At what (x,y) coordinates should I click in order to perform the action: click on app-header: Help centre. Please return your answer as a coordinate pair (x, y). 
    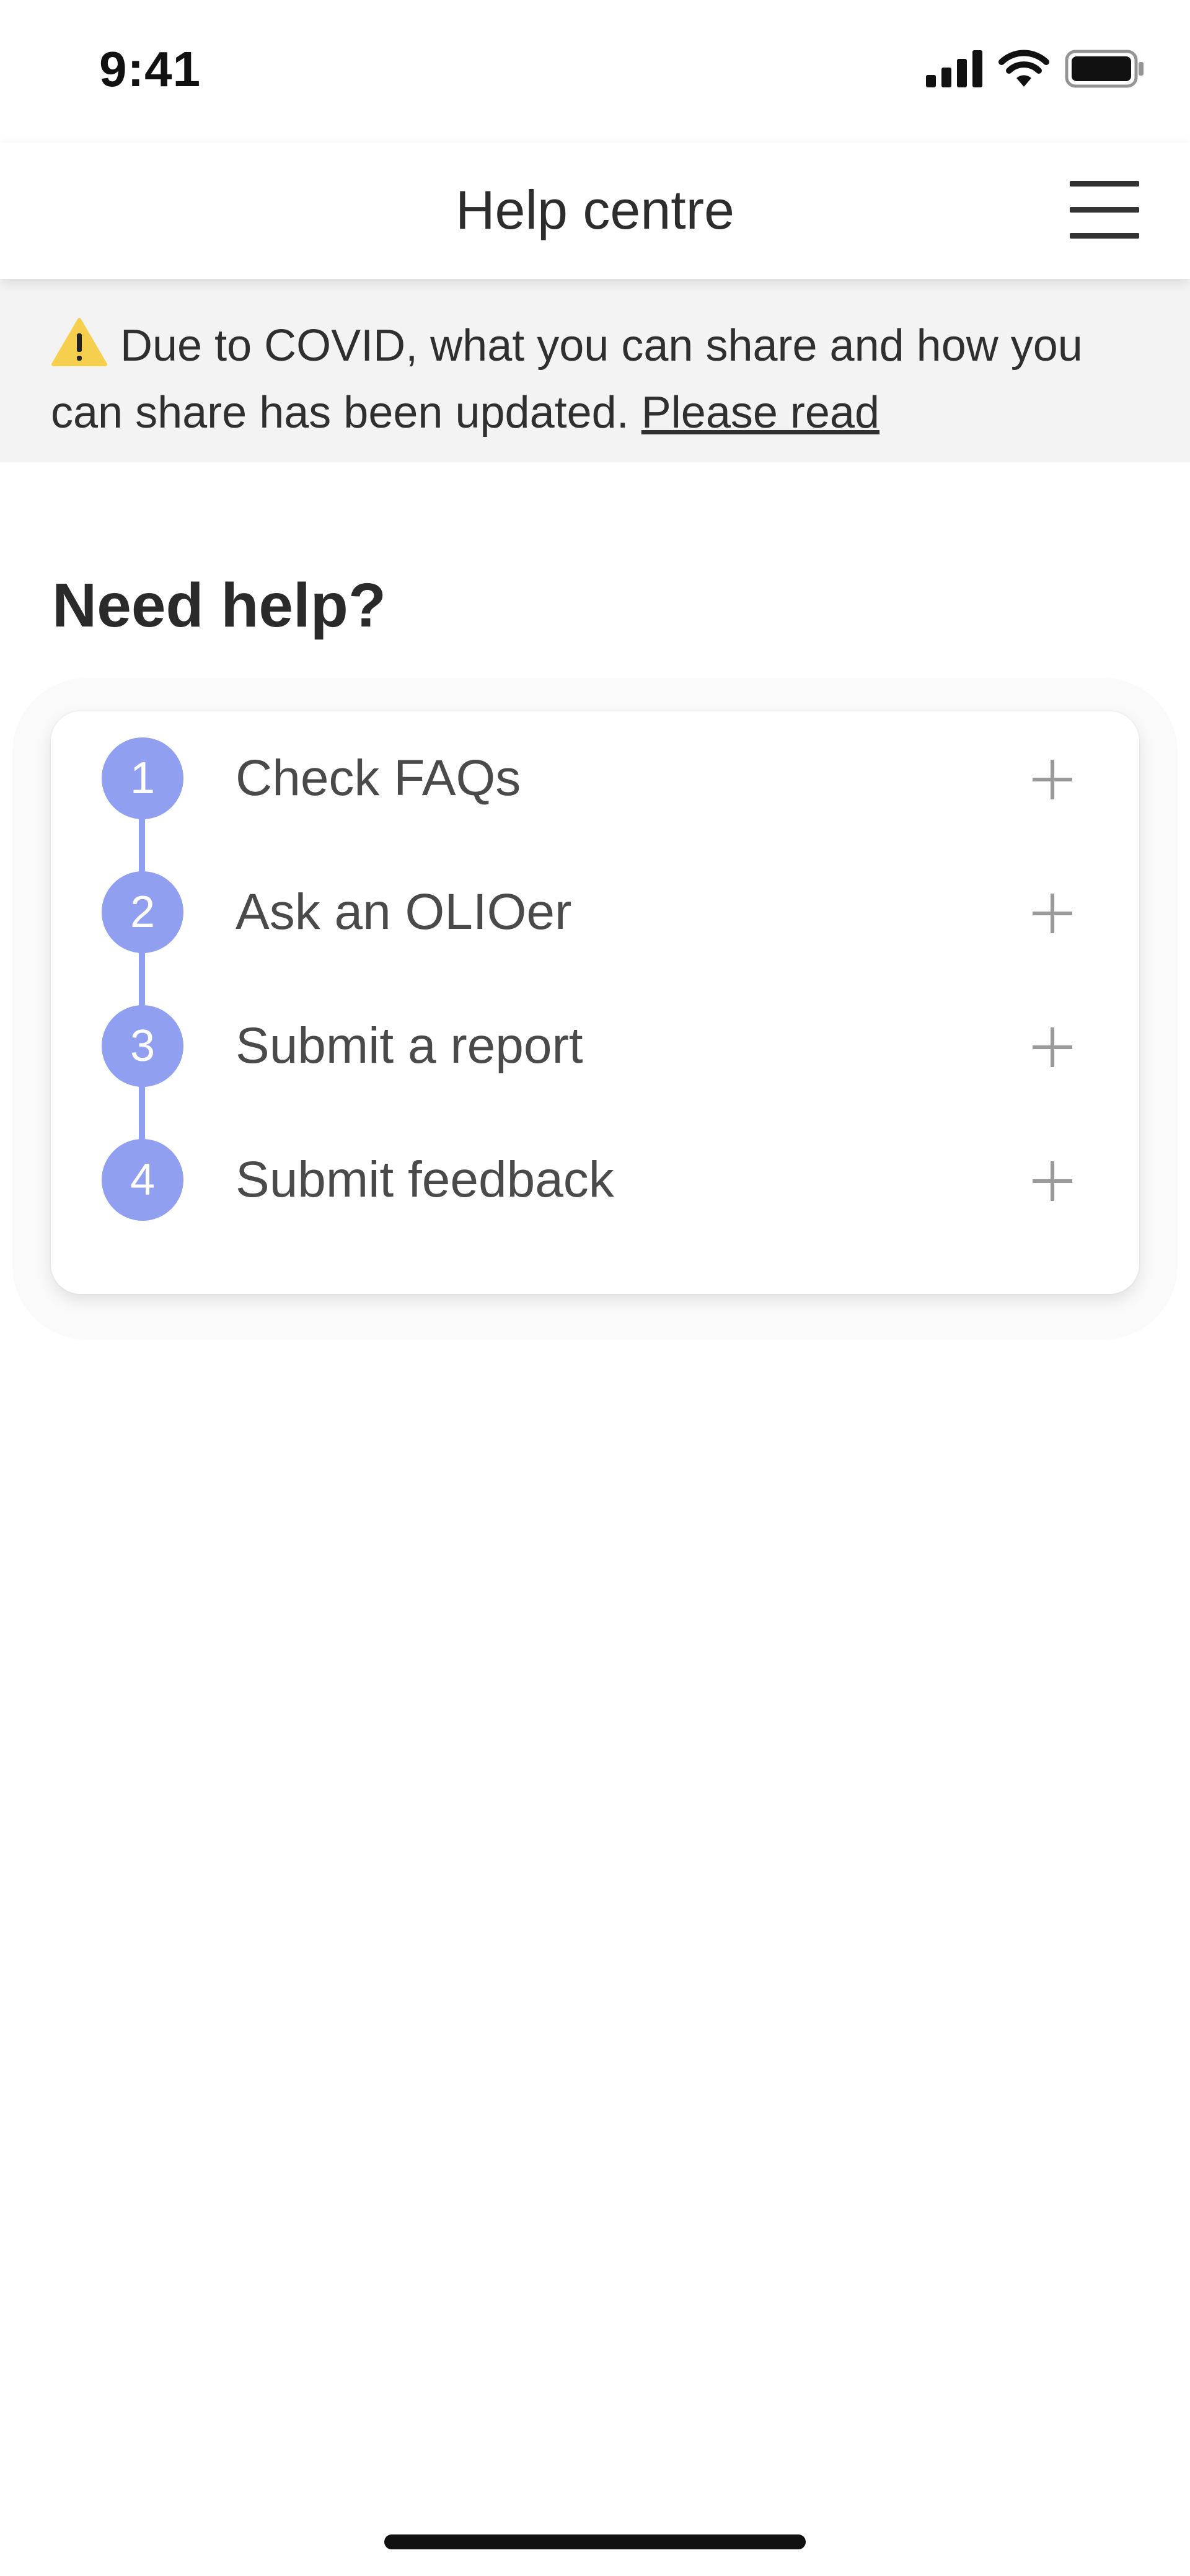
    Looking at the image, I should click on (595, 211).